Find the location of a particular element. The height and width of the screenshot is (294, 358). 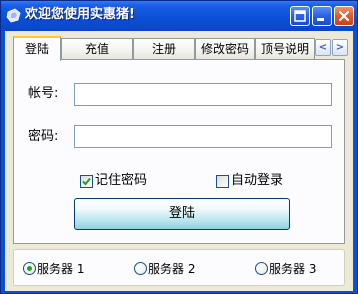

close-button is located at coordinates (344, 16).